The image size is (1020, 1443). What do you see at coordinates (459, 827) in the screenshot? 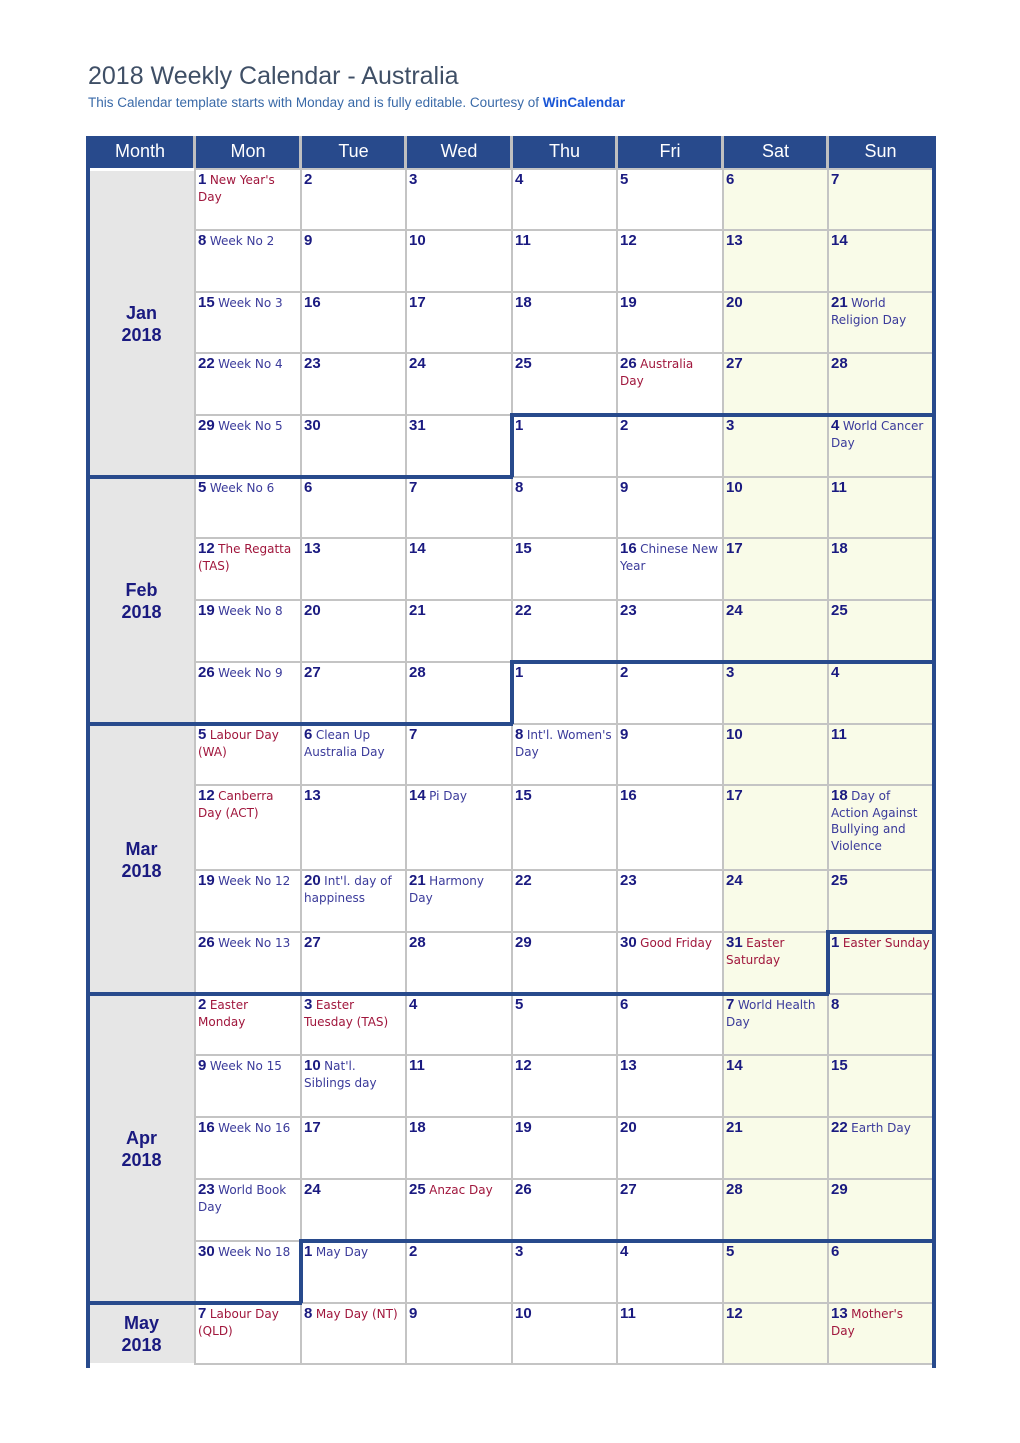
I see `day-cell-wed: 14 Pi Day` at bounding box center [459, 827].